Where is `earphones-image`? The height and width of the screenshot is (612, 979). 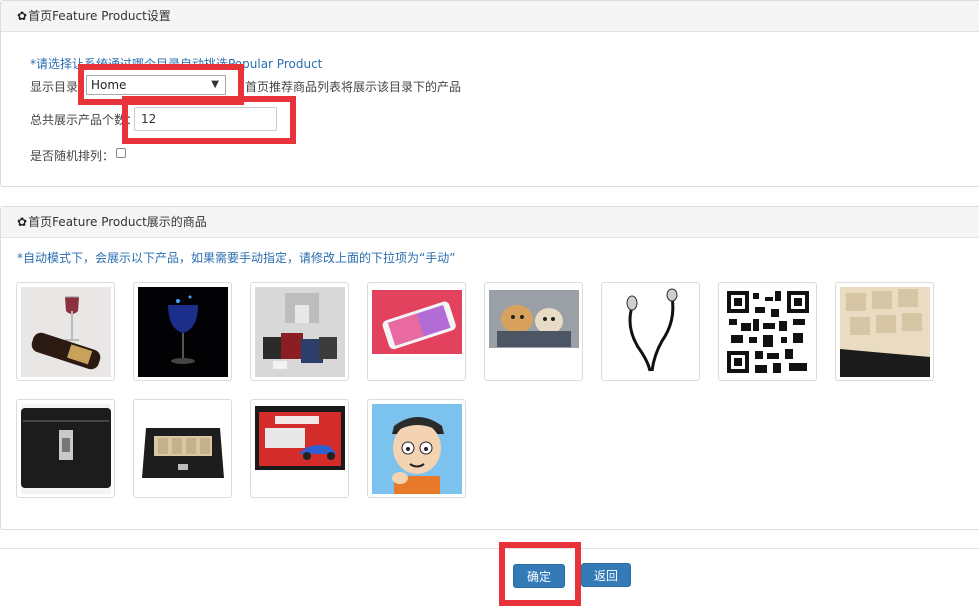
earphones-image is located at coordinates (651, 332).